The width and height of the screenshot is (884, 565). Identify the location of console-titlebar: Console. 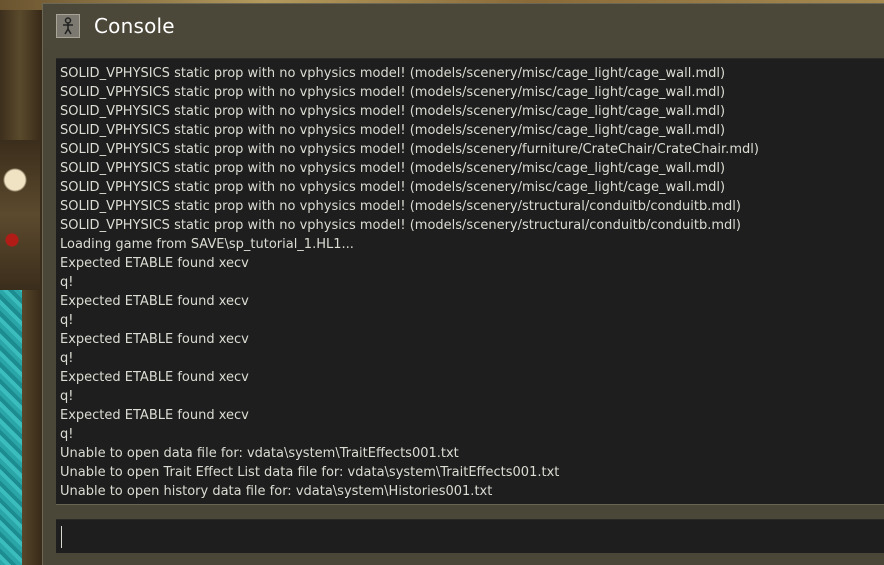
(463, 26).